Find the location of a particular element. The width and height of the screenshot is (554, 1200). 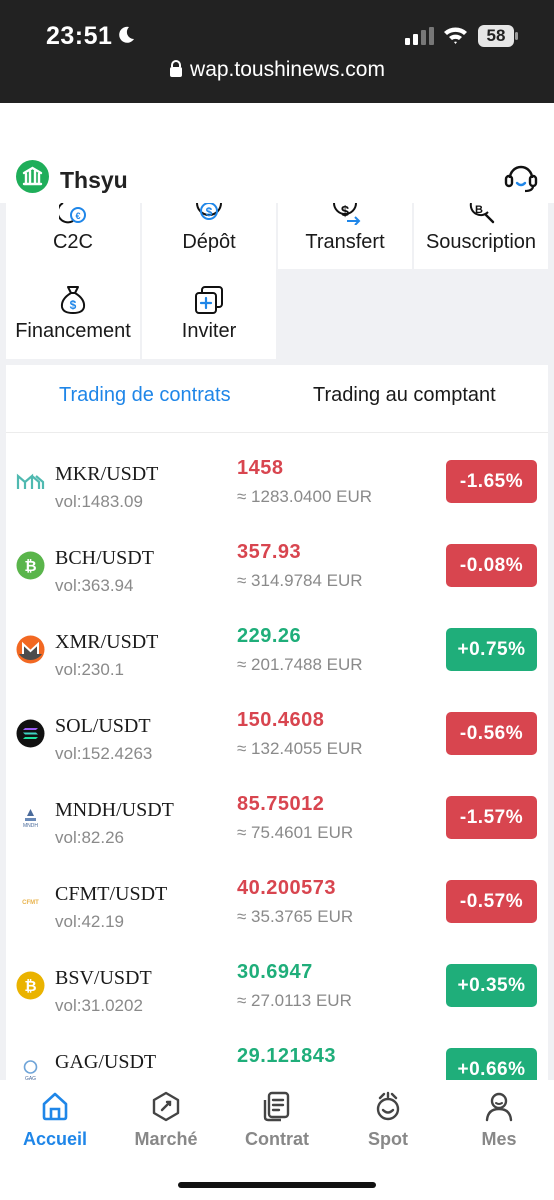

change-badge: +0.35% is located at coordinates (491, 985).